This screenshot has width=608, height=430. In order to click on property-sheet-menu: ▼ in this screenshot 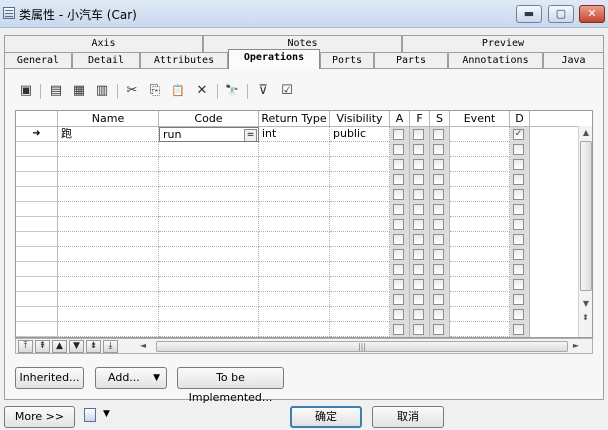, I will do `click(99, 417)`.